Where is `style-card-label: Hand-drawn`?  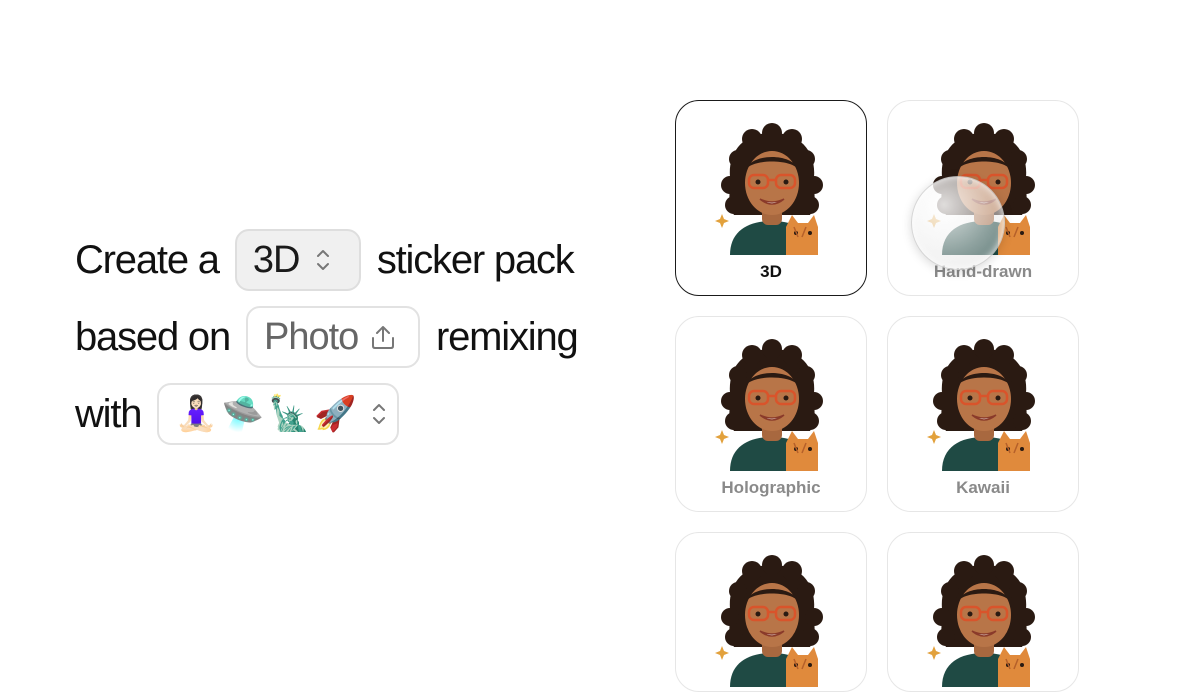 style-card-label: Hand-drawn is located at coordinates (983, 271).